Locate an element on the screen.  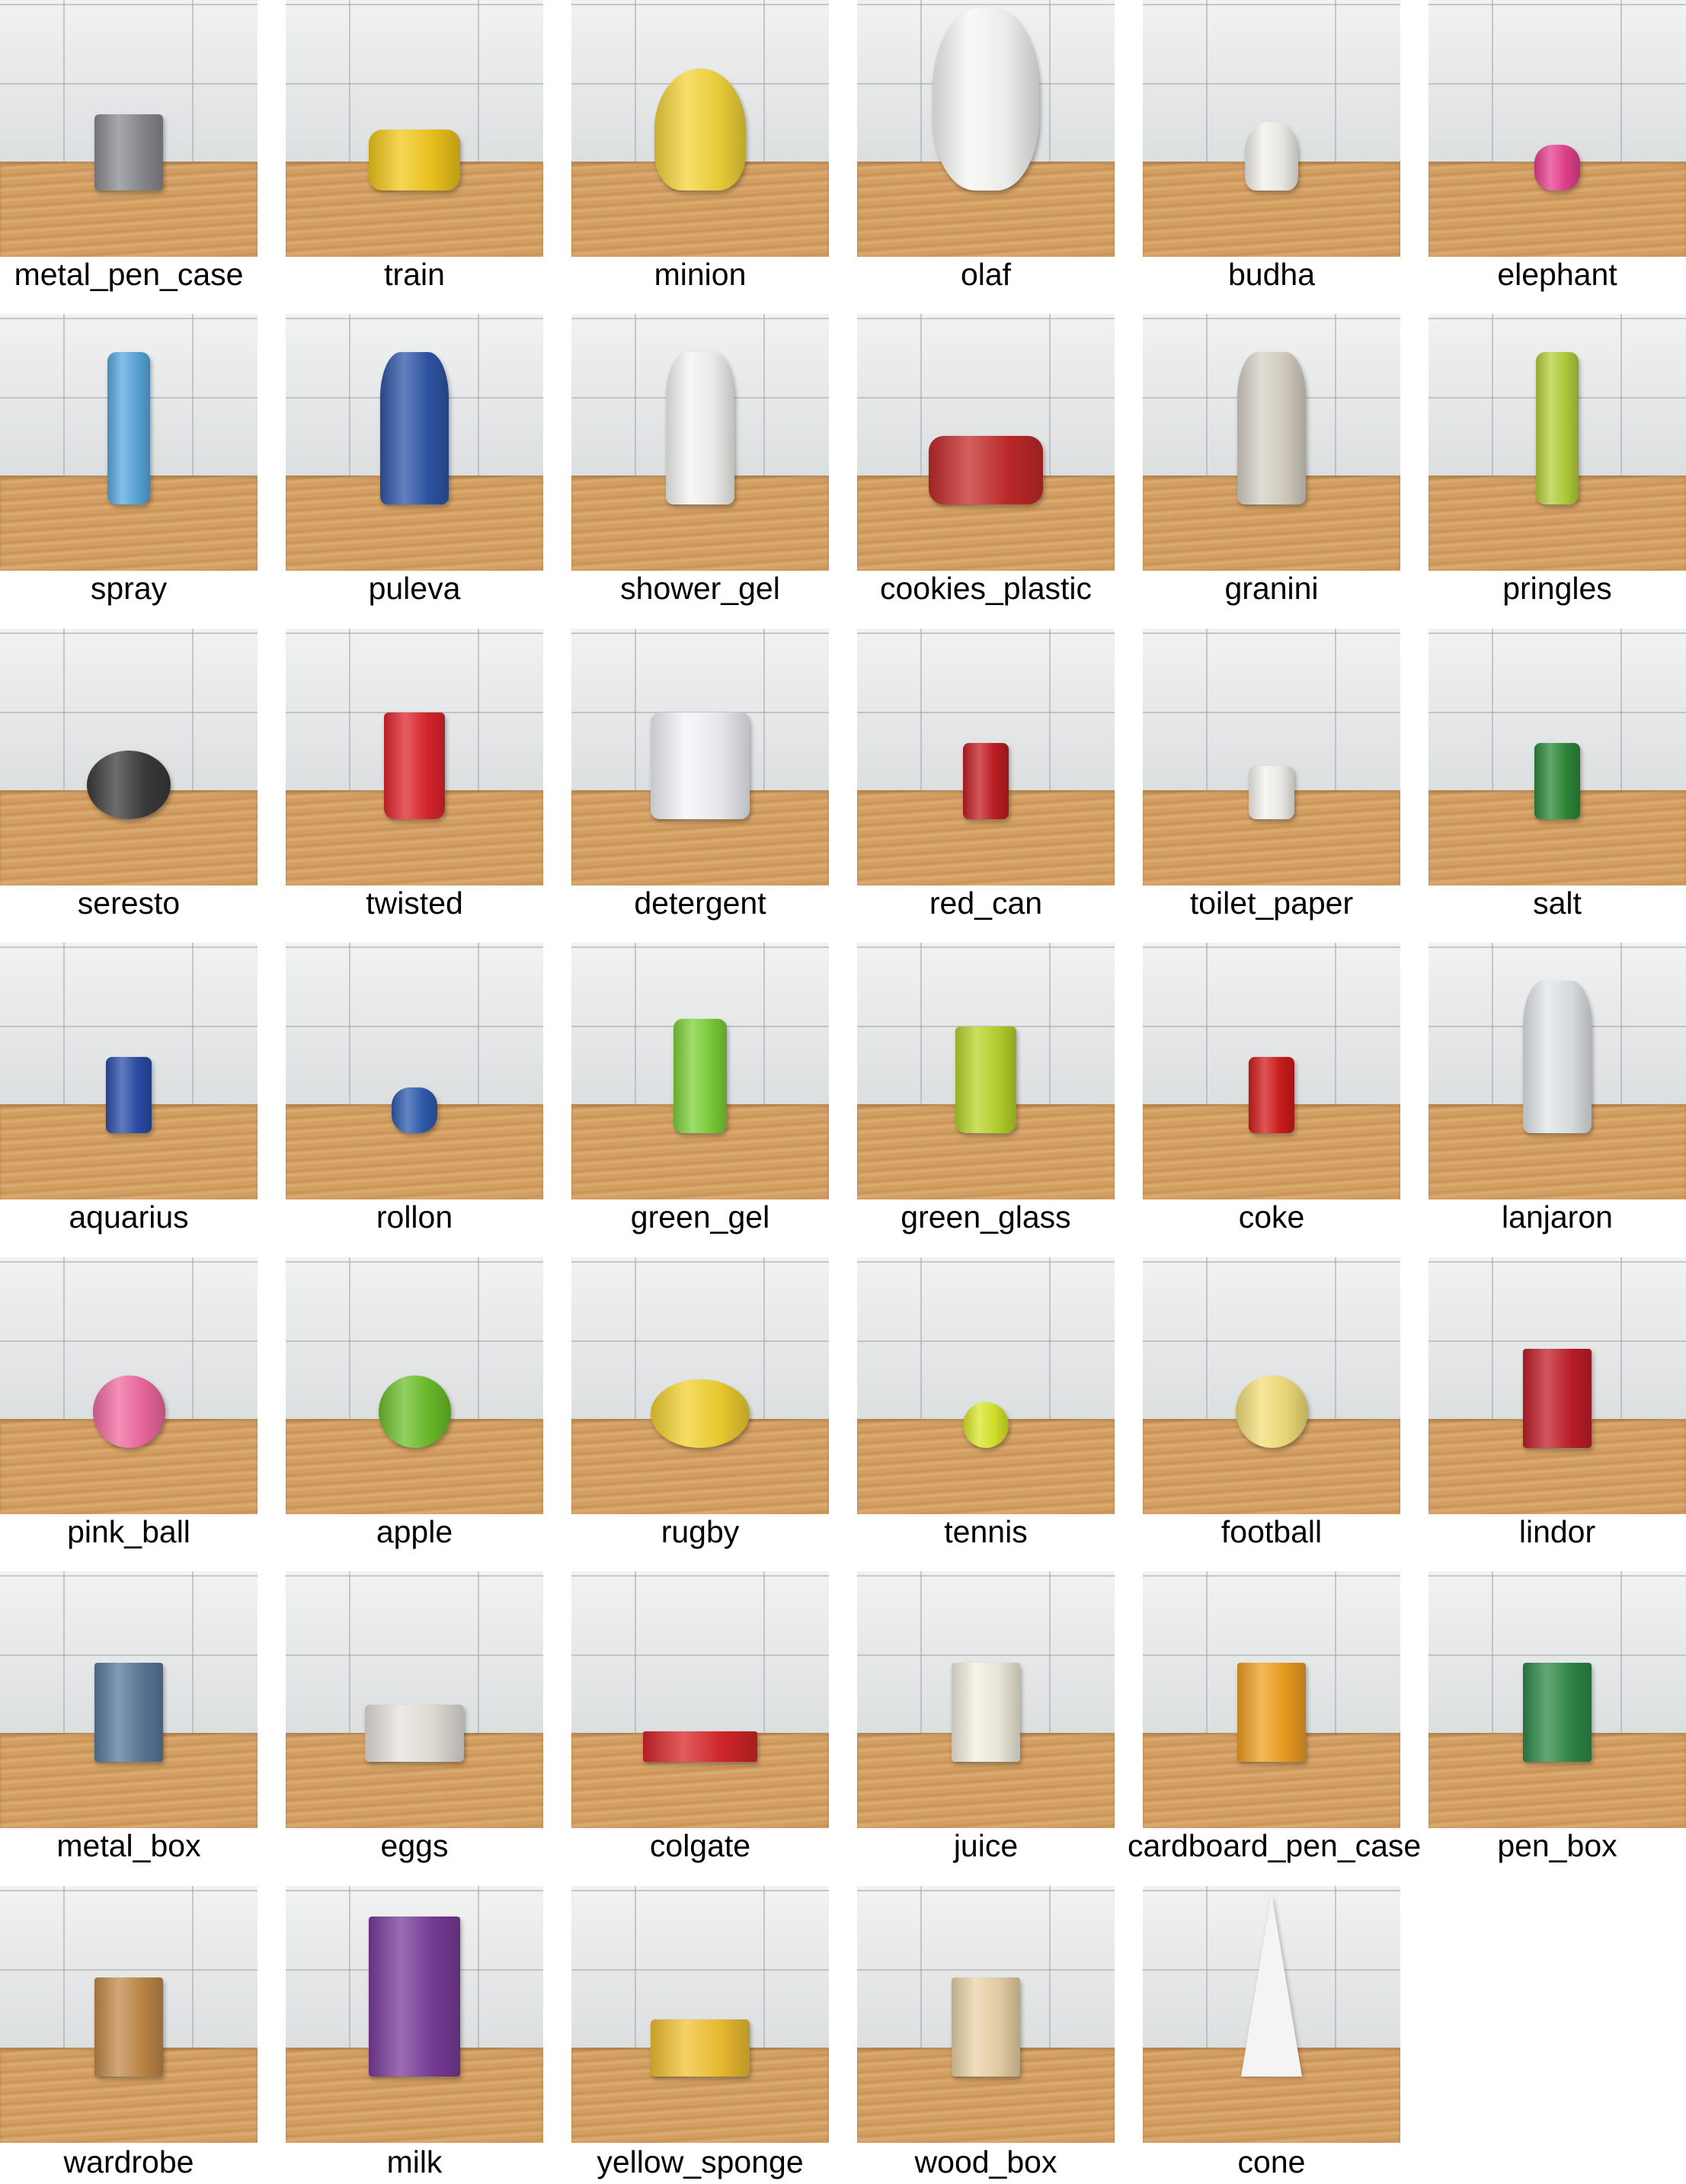
object-label: juice is located at coordinates (986, 1845).